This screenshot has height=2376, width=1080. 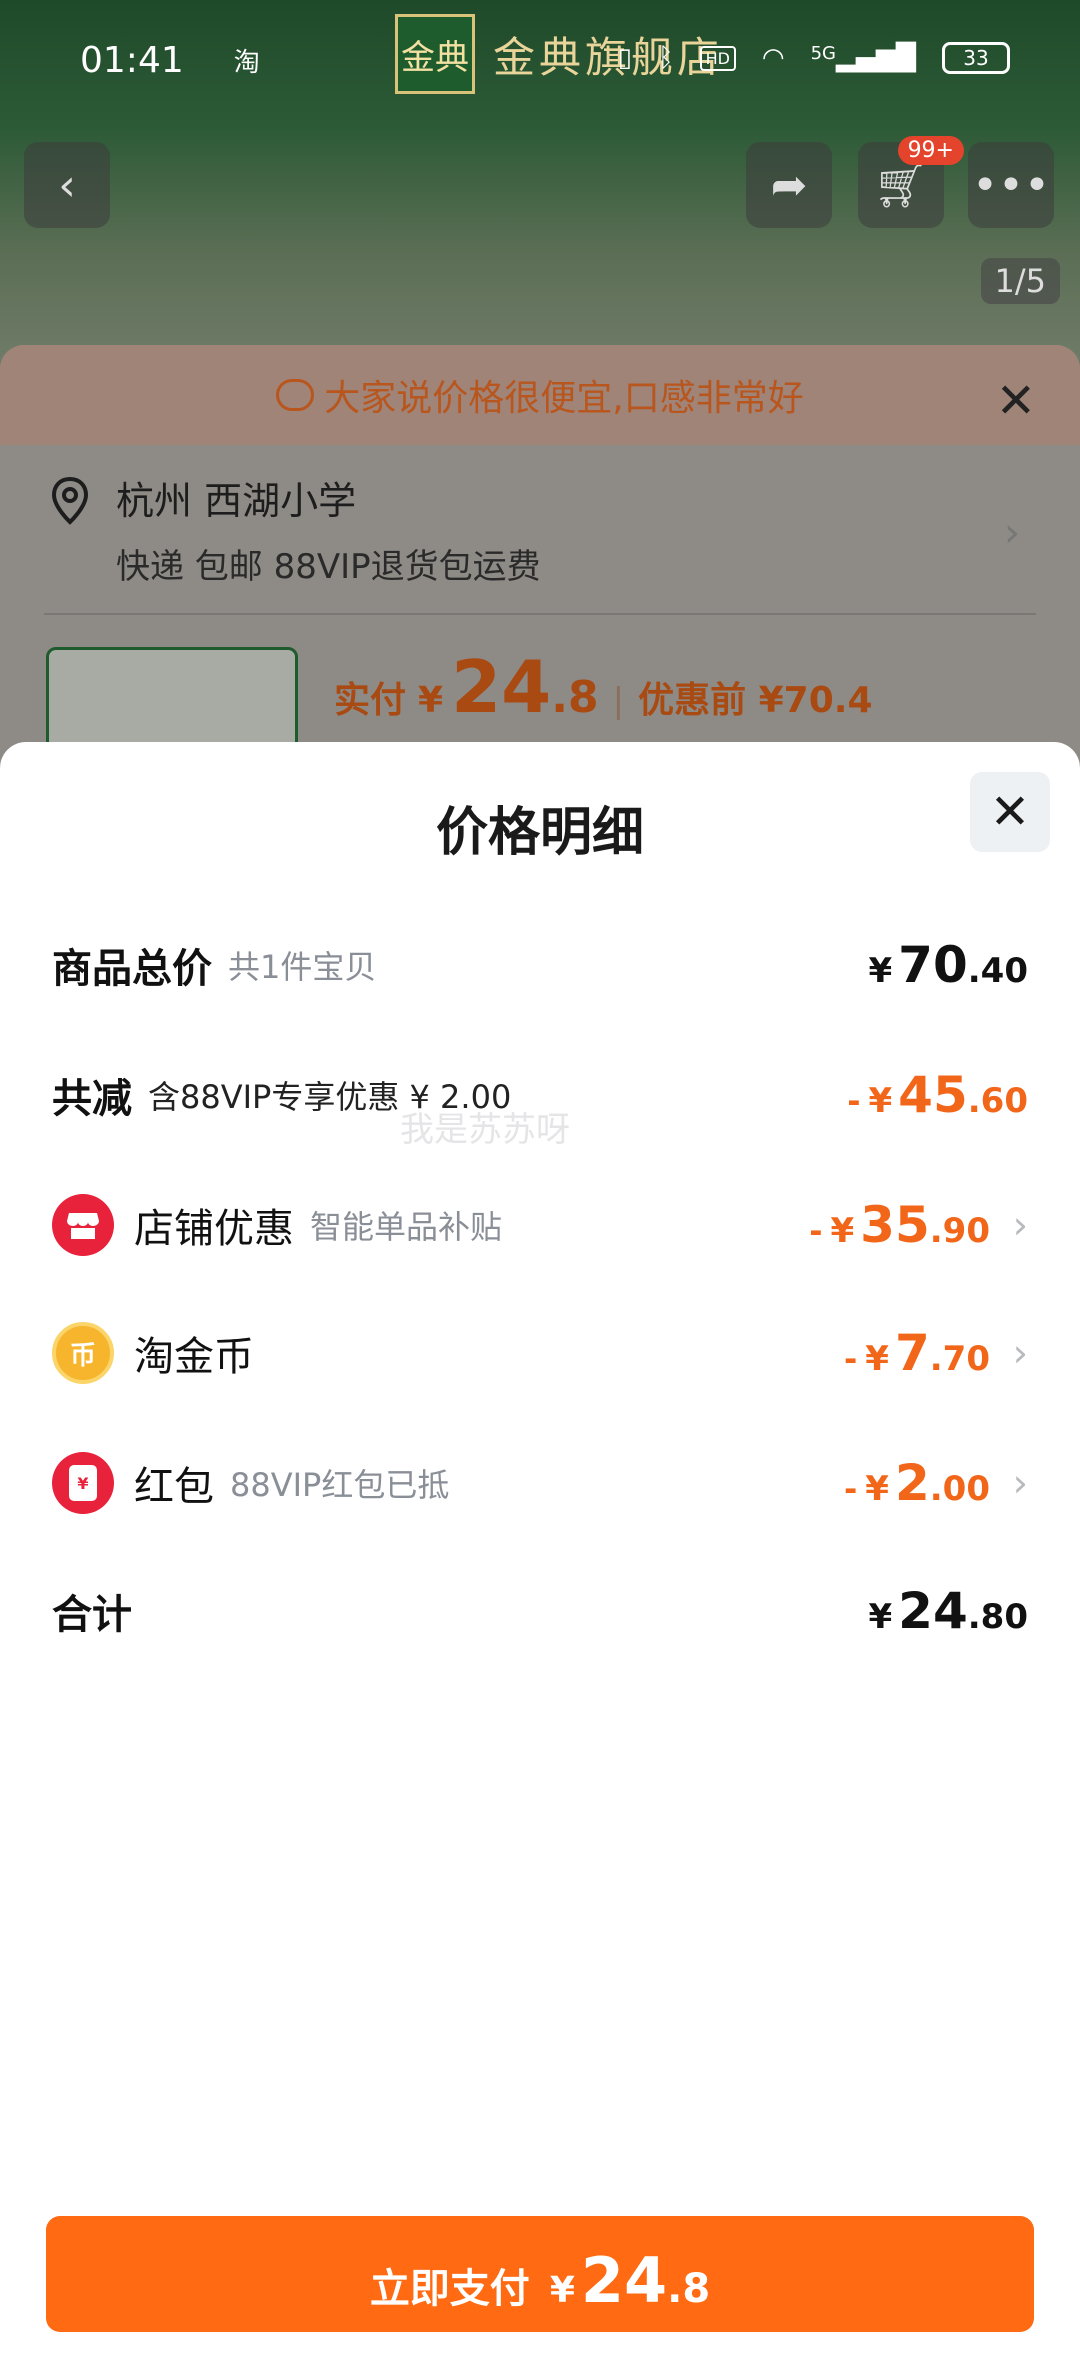 I want to click on pay-dec: .8, so click(x=689, y=2289).